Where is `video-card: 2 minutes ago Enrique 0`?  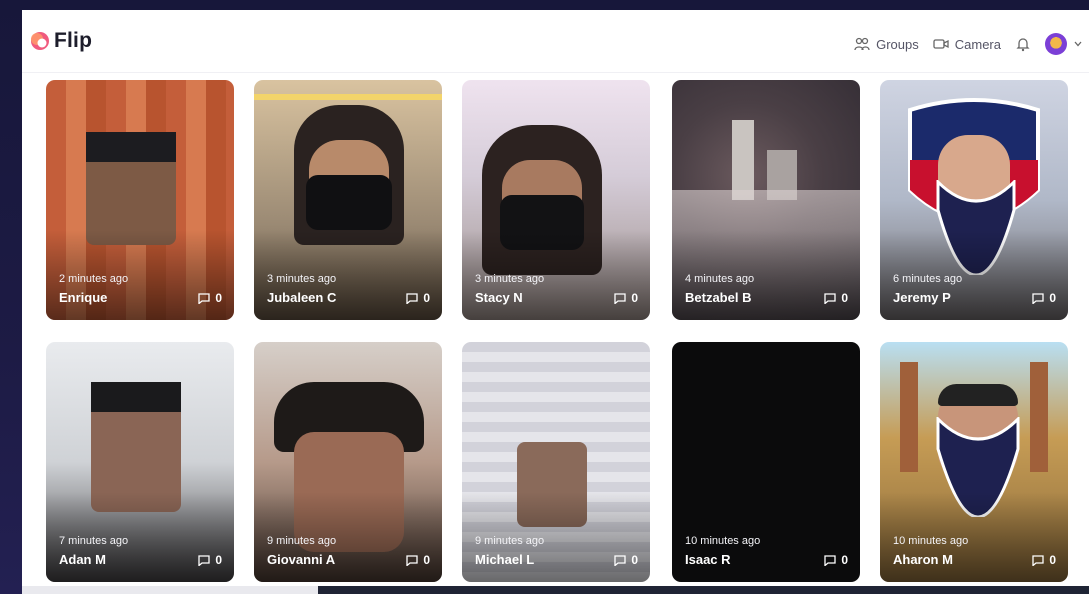
video-card: 2 minutes ago Enrique 0 is located at coordinates (140, 200).